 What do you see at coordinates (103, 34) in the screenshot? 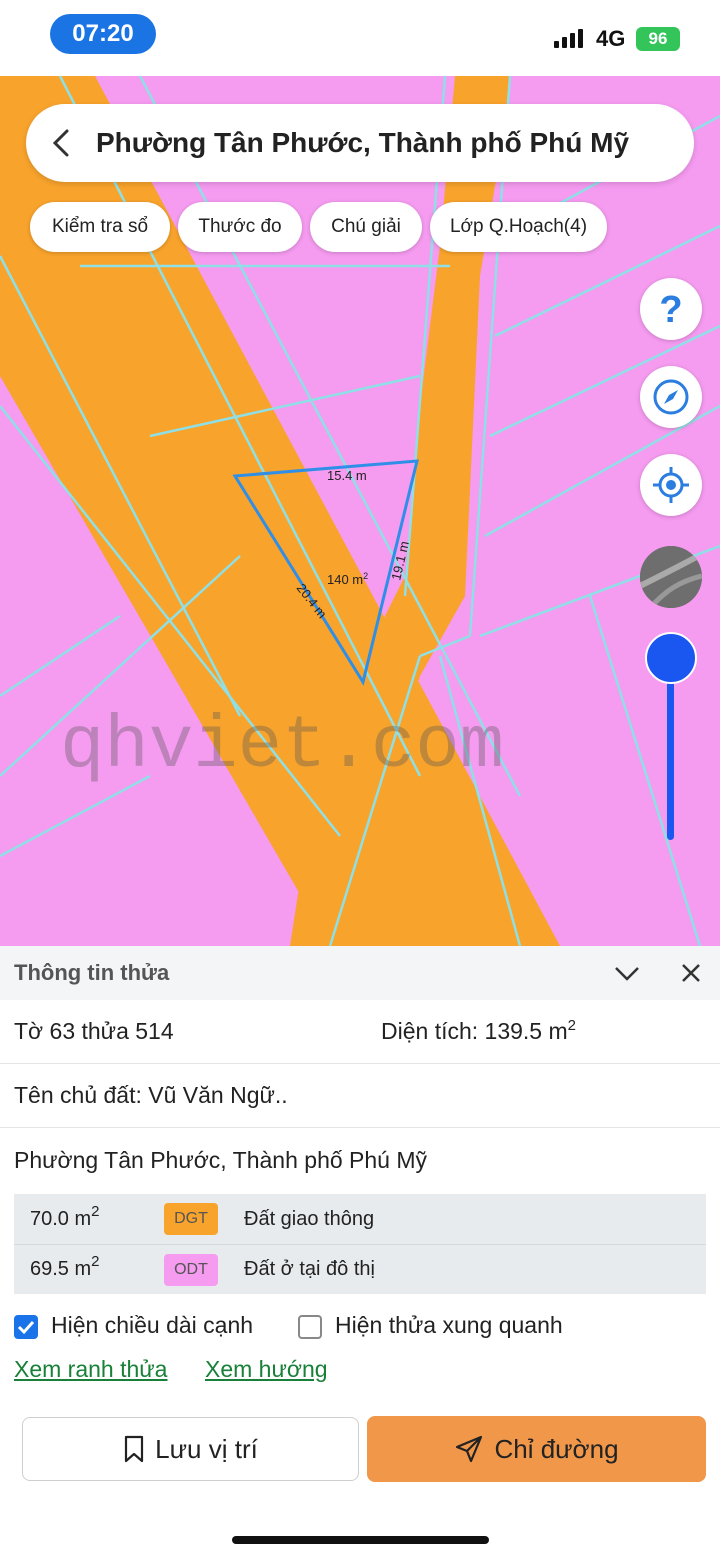
I see `clock: 07:20` at bounding box center [103, 34].